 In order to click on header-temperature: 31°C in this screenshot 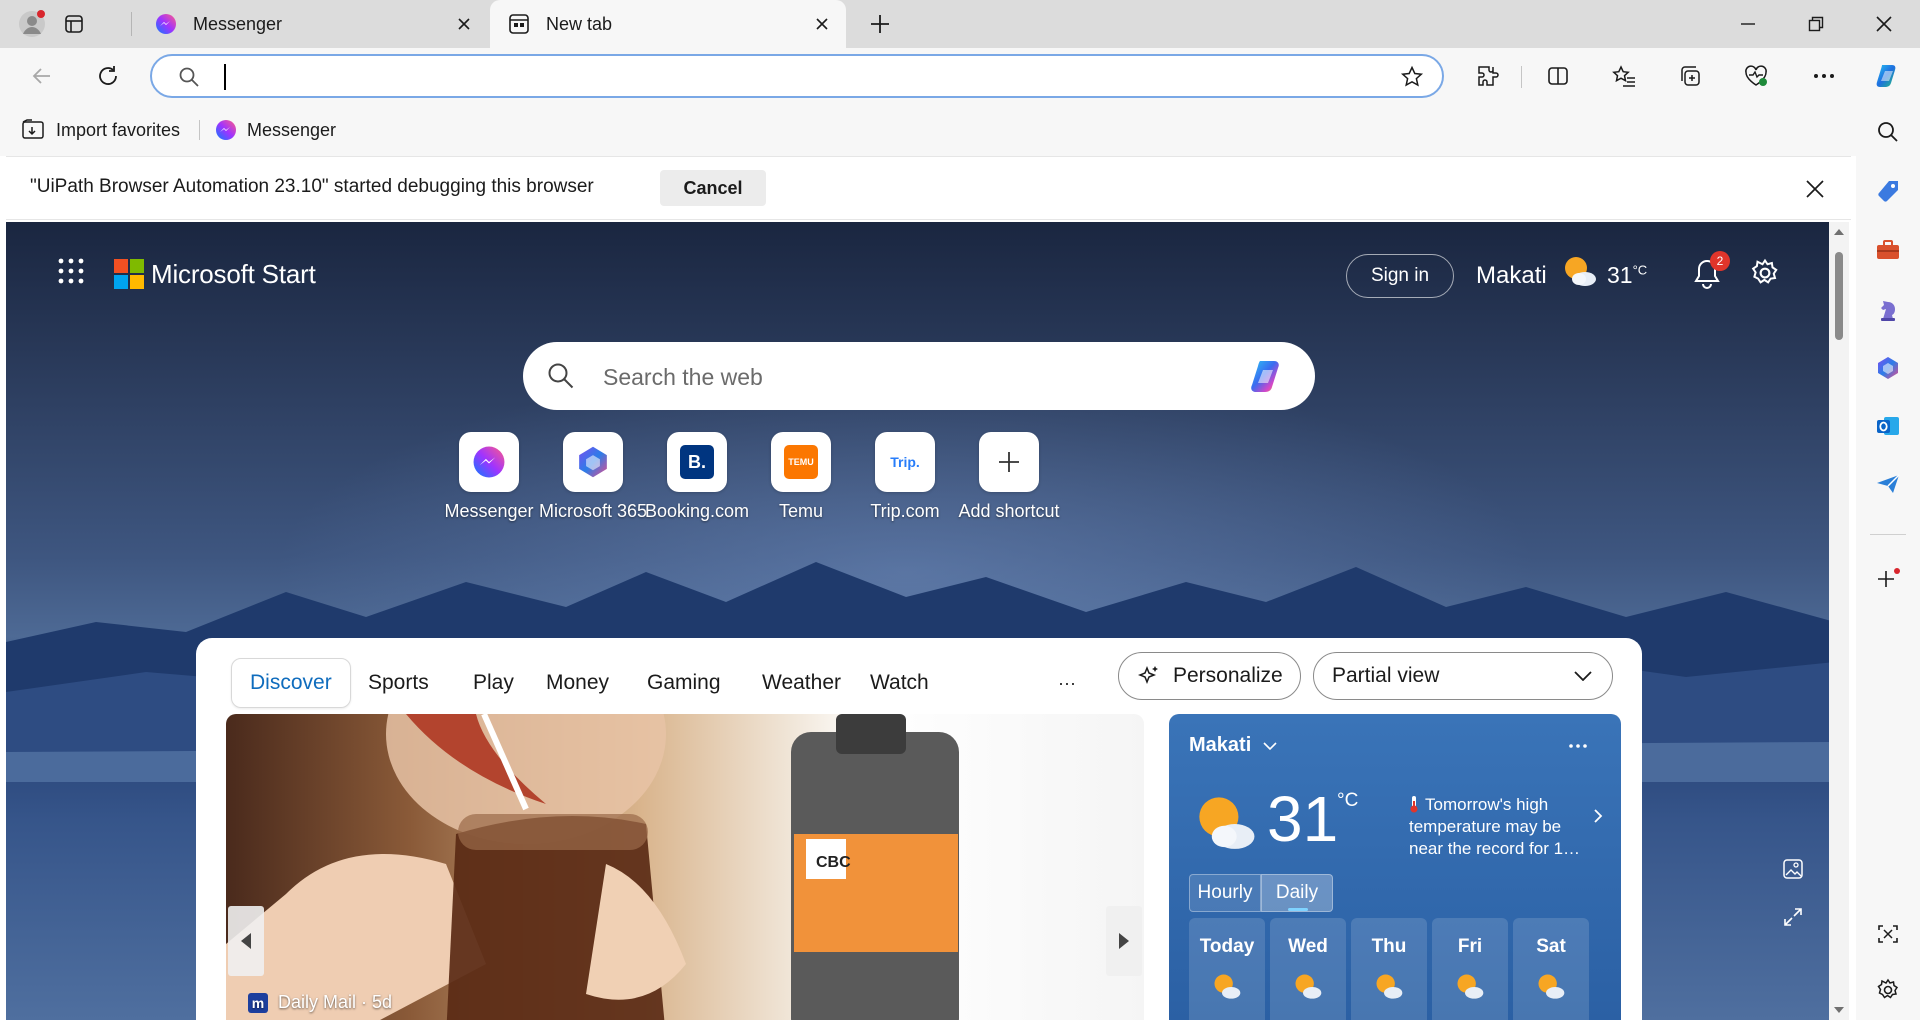, I will do `click(1627, 275)`.